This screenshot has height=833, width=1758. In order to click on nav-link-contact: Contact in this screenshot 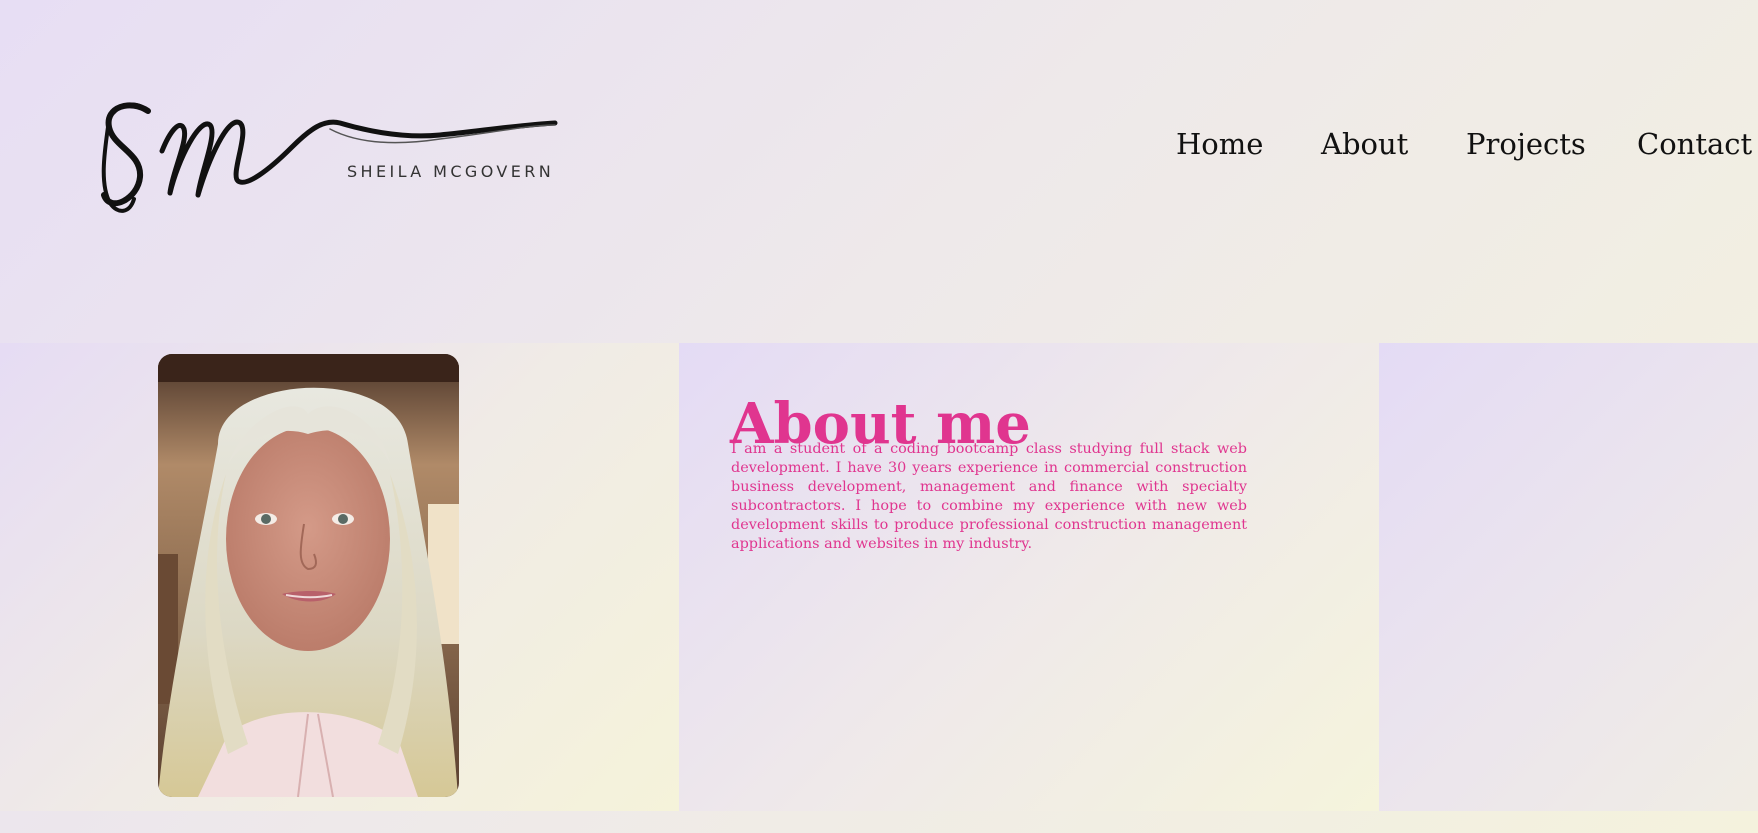, I will do `click(1694, 144)`.